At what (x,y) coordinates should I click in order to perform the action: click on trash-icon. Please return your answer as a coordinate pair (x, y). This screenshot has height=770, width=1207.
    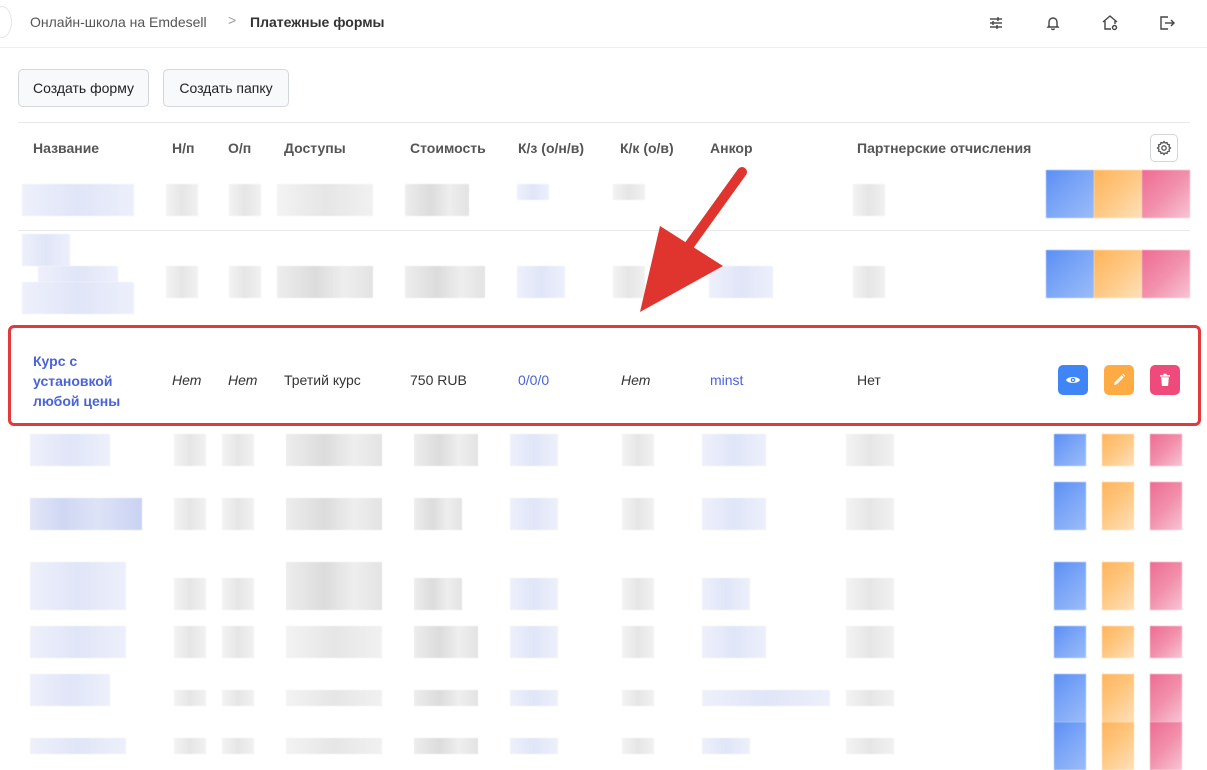
    Looking at the image, I should click on (1165, 379).